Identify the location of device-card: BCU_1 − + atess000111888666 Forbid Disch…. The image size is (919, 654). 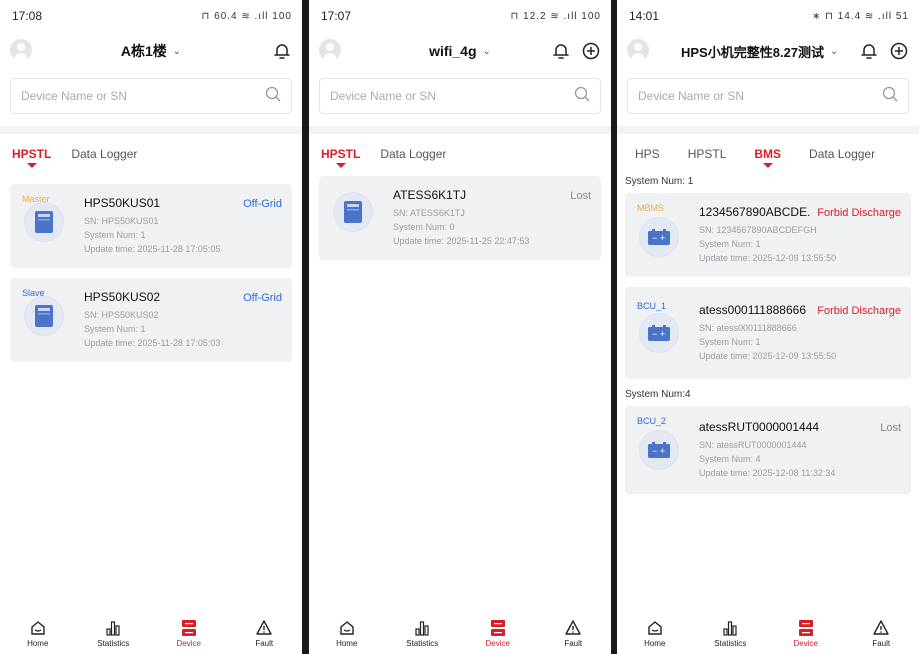
(768, 333).